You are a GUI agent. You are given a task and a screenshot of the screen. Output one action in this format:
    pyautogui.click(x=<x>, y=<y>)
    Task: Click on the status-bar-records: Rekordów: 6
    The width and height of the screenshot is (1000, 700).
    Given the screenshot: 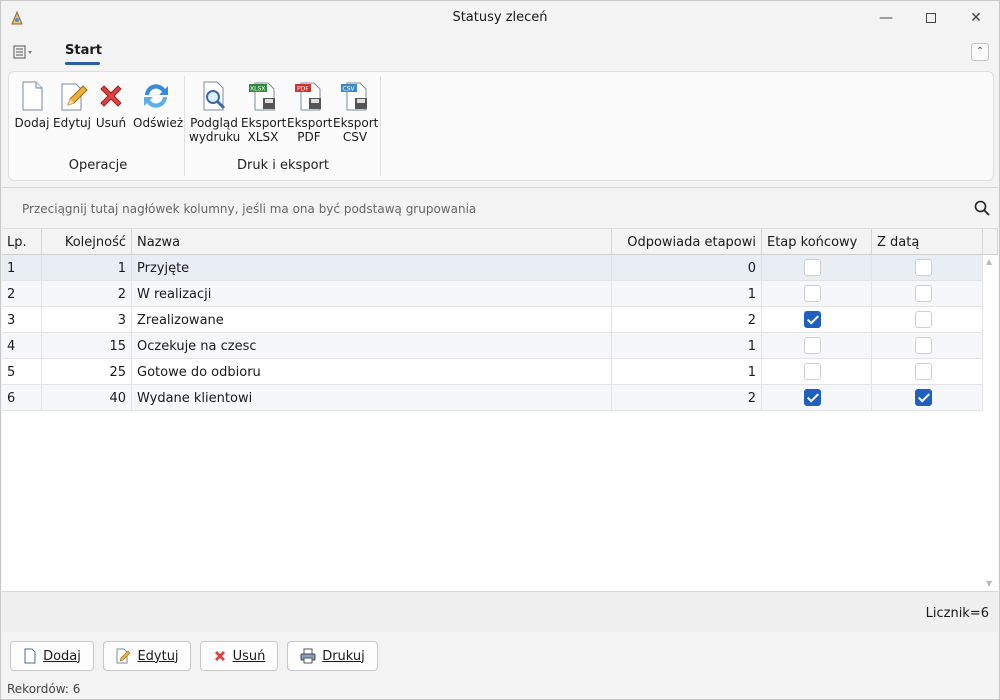 What is the action you would take?
    pyautogui.click(x=44, y=689)
    